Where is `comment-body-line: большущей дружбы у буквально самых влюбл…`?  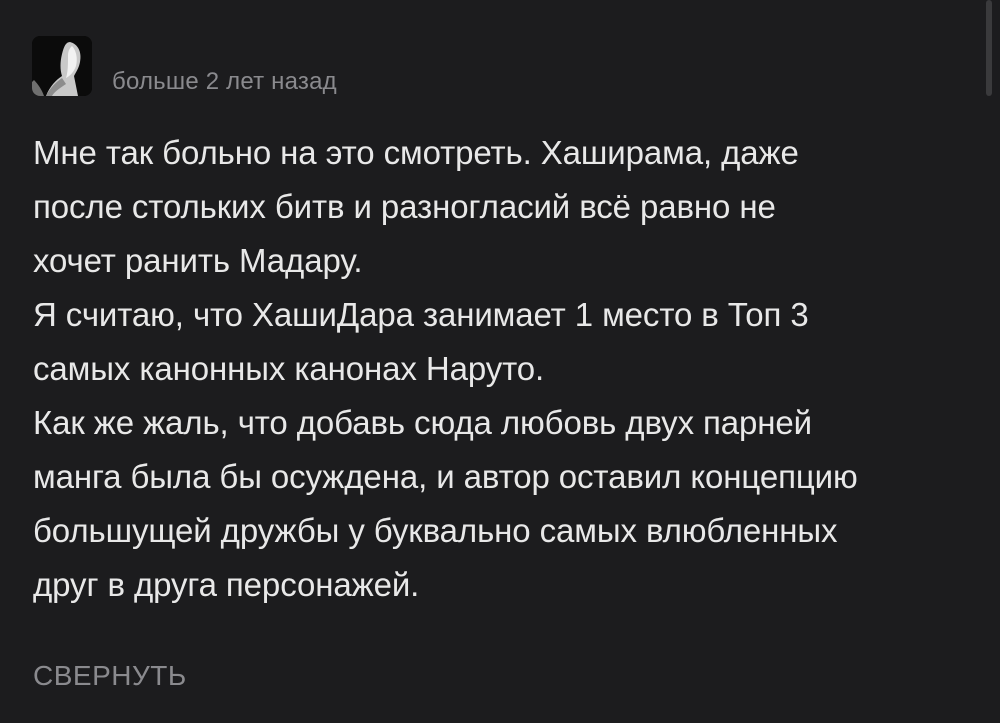
comment-body-line: большущей дружбы у буквально самых влюбл… is located at coordinates (435, 530).